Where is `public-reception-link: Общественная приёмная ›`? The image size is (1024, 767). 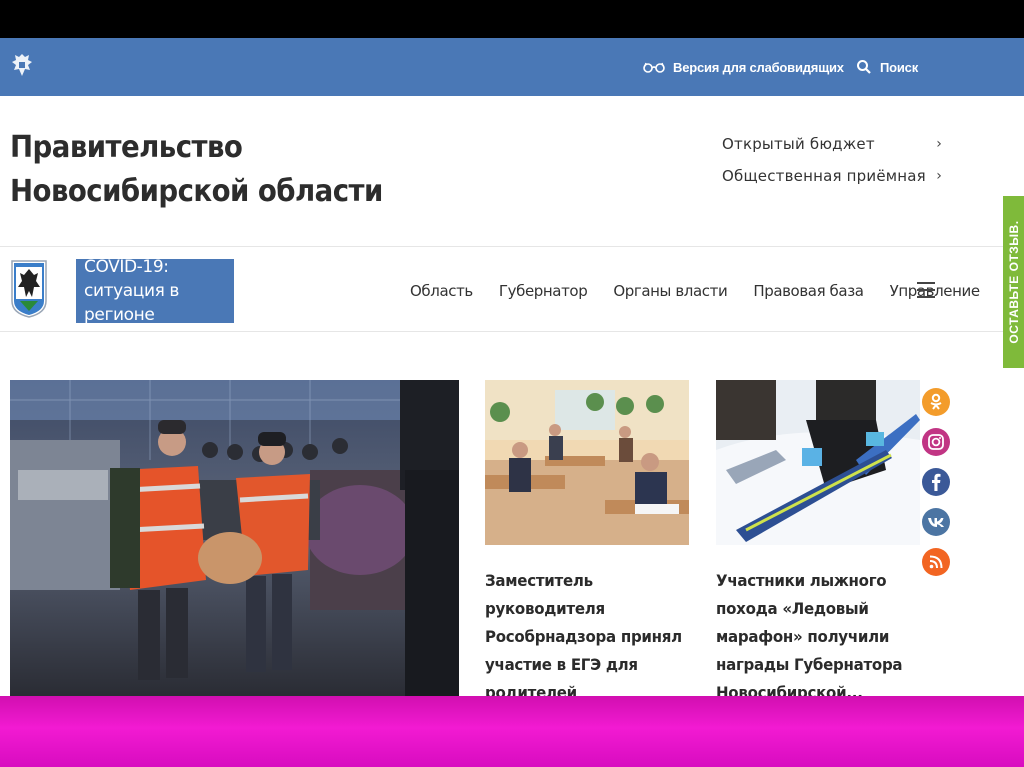
public-reception-link: Общественная приёмная › is located at coordinates (832, 176).